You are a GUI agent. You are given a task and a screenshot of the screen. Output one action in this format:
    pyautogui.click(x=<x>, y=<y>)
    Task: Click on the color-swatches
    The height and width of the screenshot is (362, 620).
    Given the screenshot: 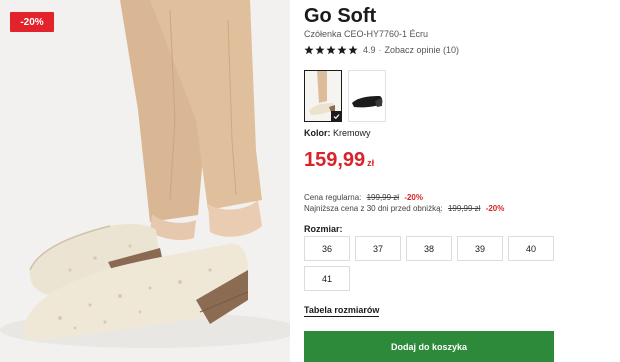 What is the action you would take?
    pyautogui.click(x=345, y=96)
    